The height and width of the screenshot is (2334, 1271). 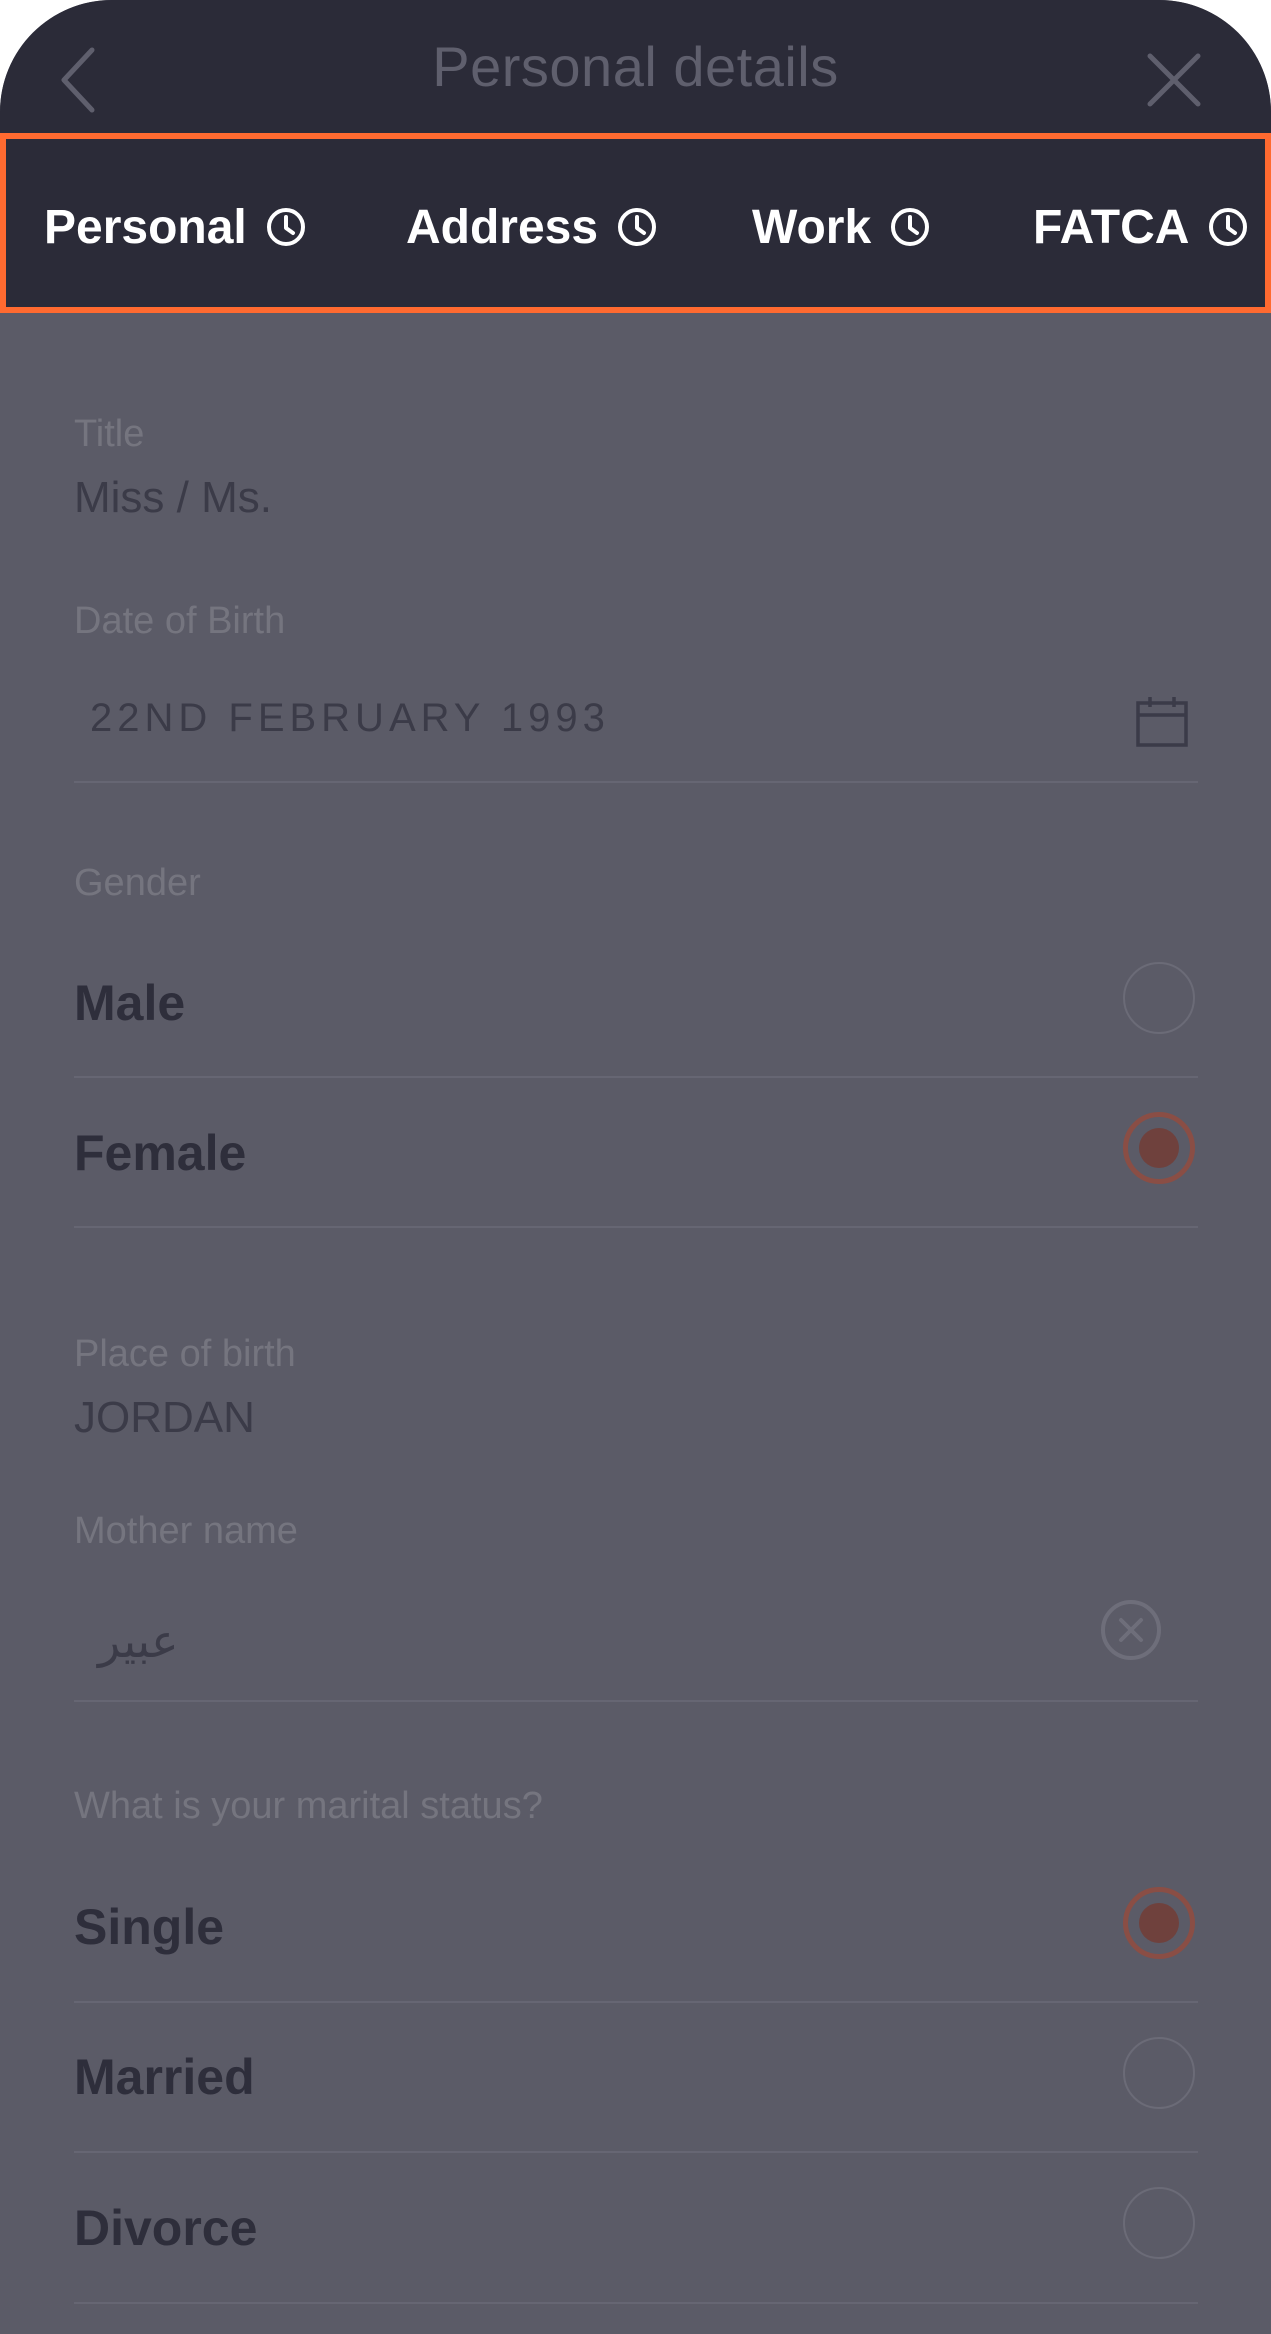 I want to click on marital-option-single: Single, so click(x=149, y=1927).